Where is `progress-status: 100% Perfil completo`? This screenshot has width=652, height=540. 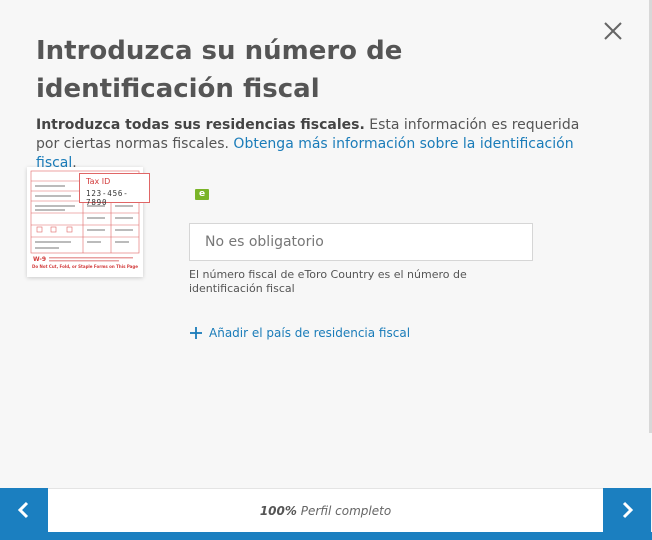
progress-status: 100% Perfil completo is located at coordinates (325, 510).